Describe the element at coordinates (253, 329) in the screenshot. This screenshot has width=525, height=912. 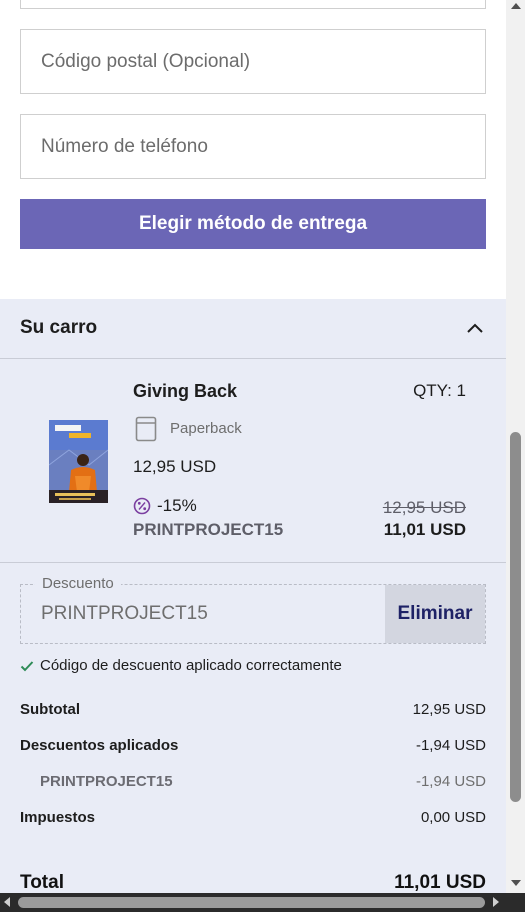
I see `cart-header: Su carro` at that location.